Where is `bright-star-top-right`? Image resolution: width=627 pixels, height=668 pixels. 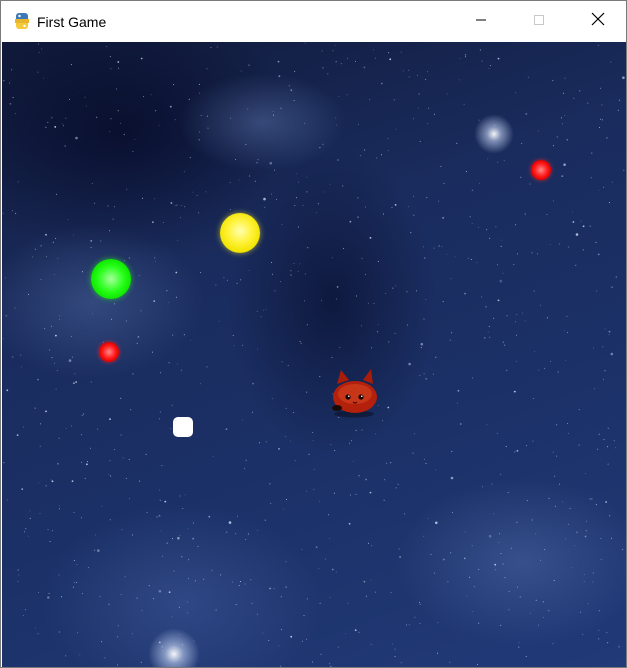
bright-star-top-right is located at coordinates (494, 134).